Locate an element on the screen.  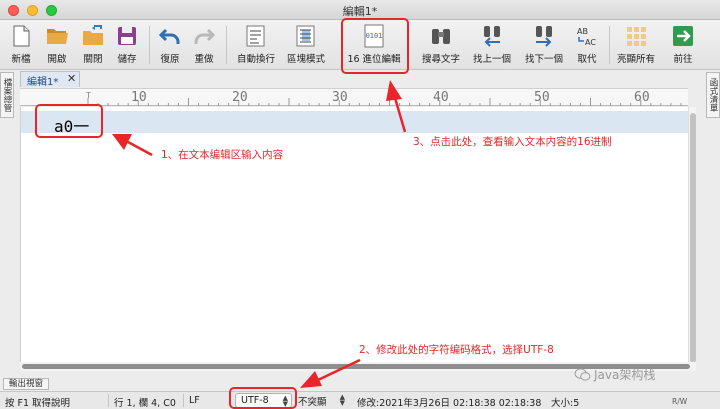
annotation-step-2: 2、修改此处的字符编码格式，选择UTF-8 is located at coordinates (456, 350).